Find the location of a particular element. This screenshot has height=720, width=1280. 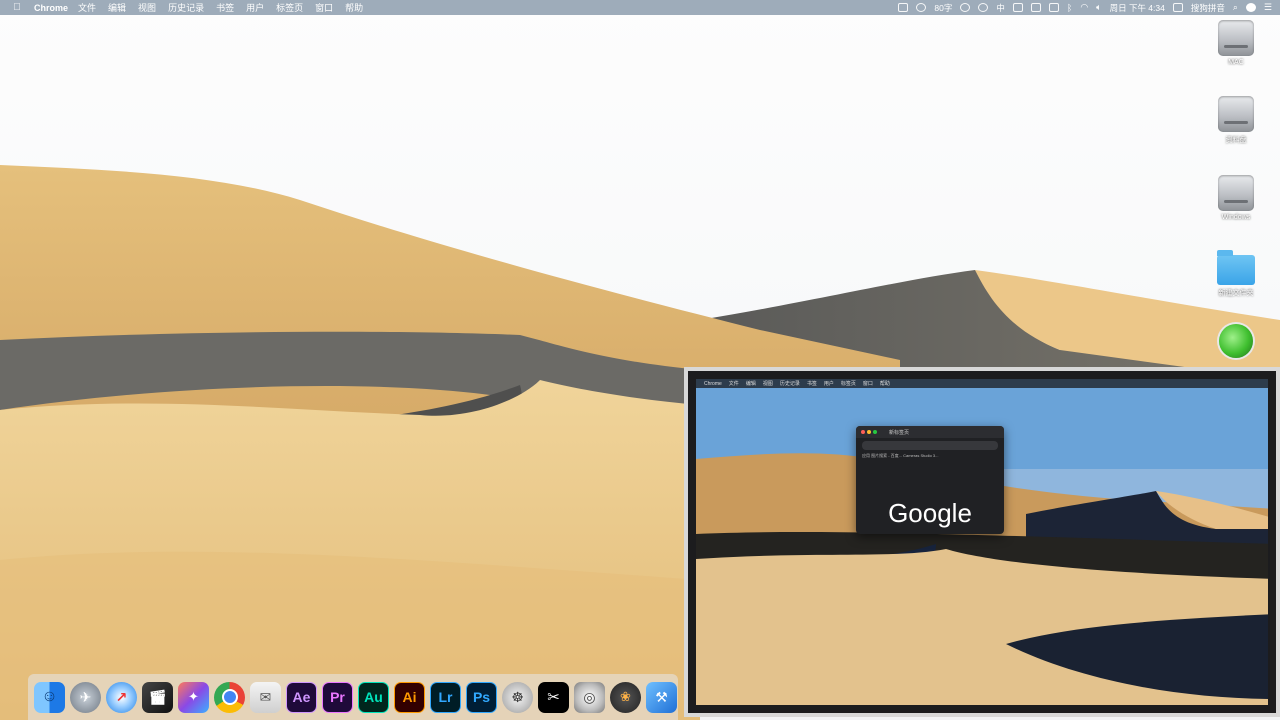

hammer-icon: ⚒ is located at coordinates (661, 696).